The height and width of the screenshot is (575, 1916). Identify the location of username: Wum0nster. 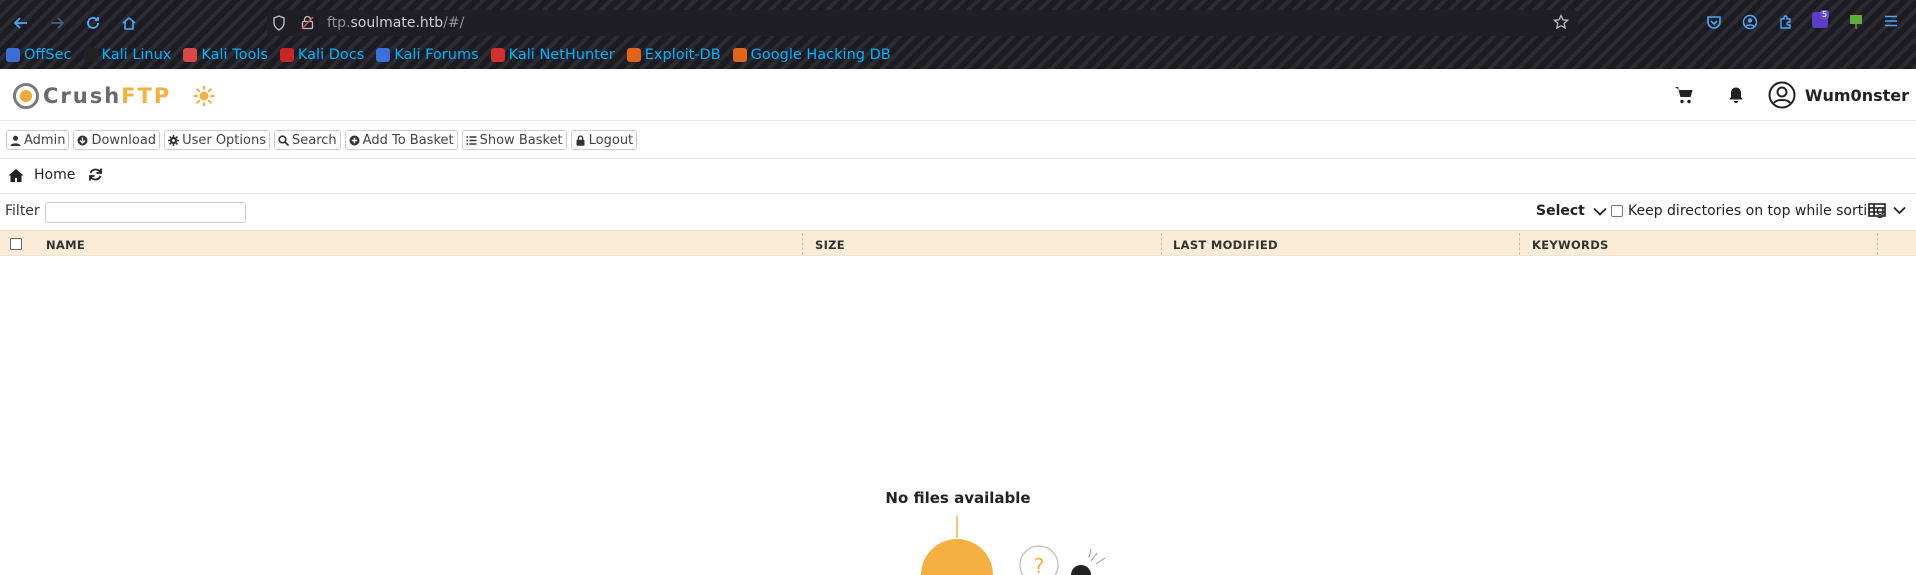
(1857, 95).